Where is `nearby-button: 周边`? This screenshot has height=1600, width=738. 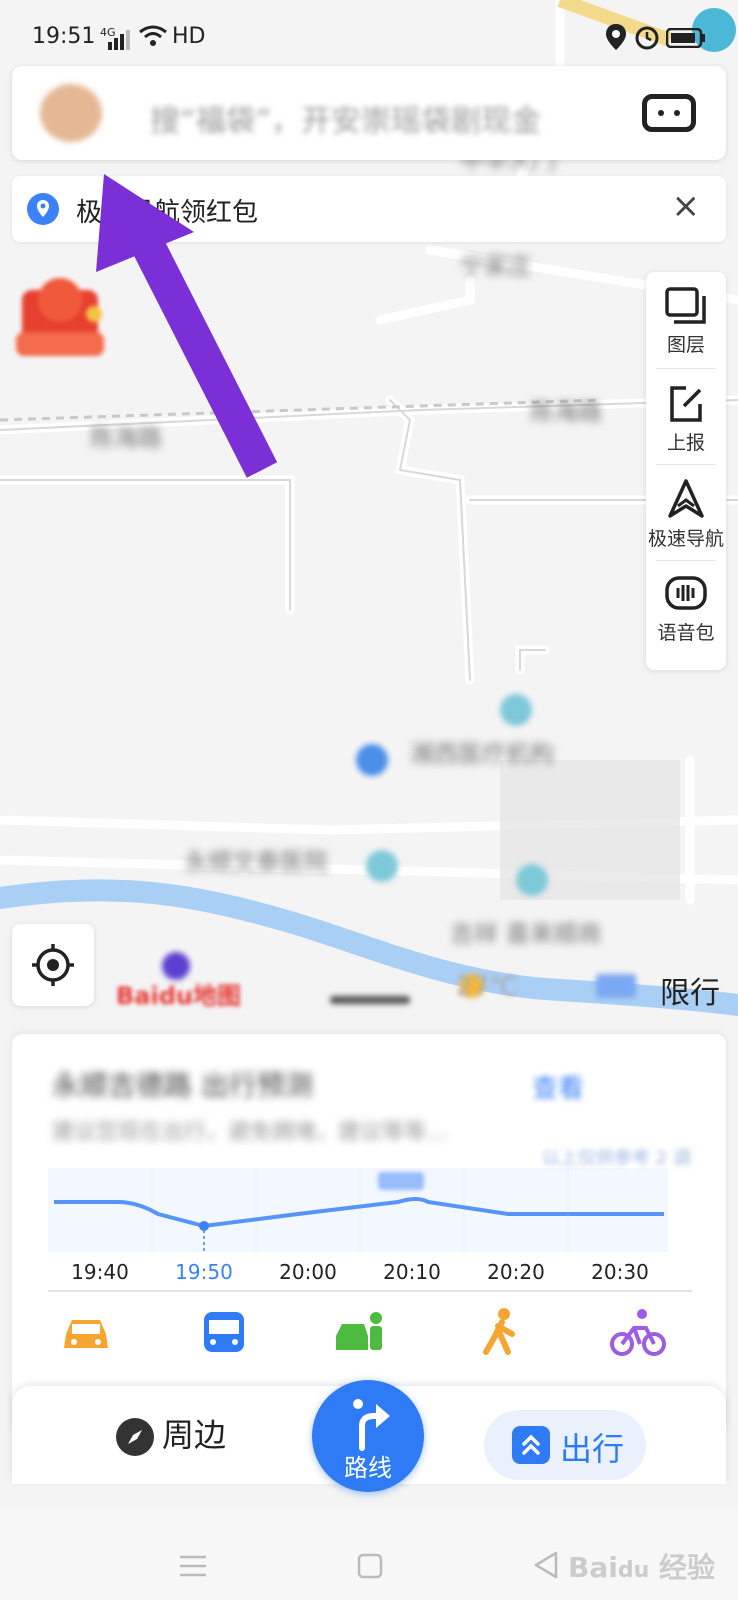 nearby-button: 周边 is located at coordinates (171, 1433).